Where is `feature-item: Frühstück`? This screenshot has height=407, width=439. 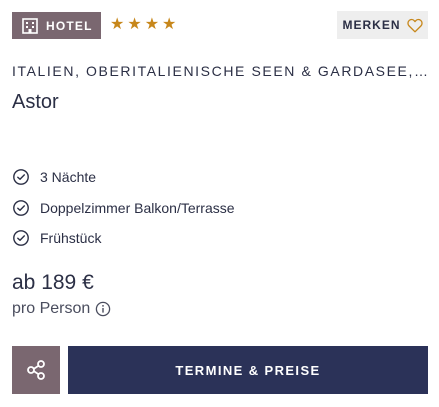 feature-item: Frühstück is located at coordinates (123, 238).